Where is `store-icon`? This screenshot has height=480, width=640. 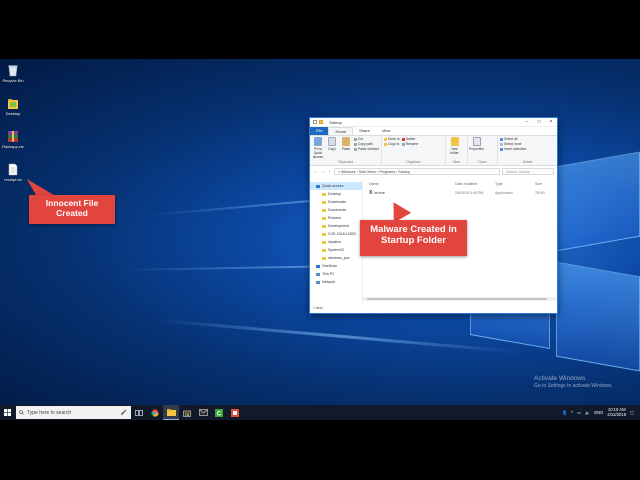 store-icon is located at coordinates (187, 413).